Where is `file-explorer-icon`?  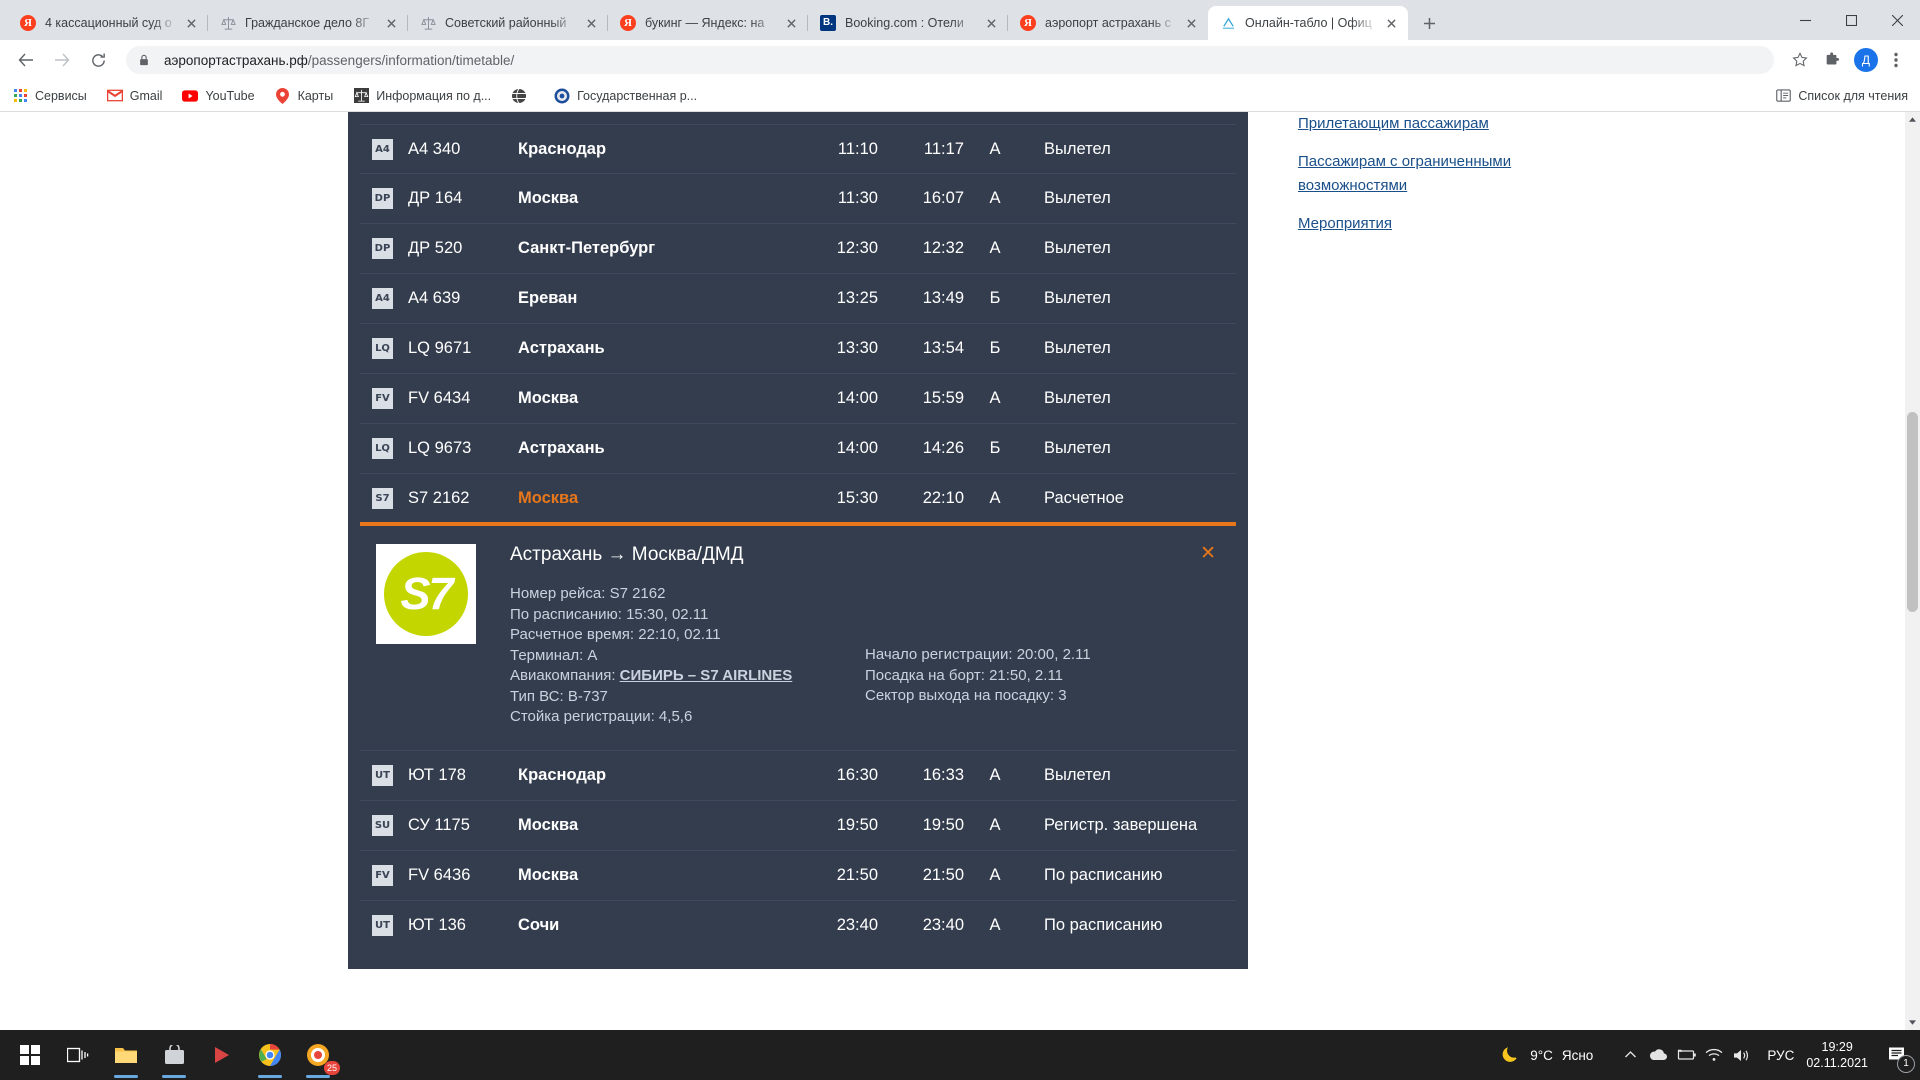 file-explorer-icon is located at coordinates (126, 1055).